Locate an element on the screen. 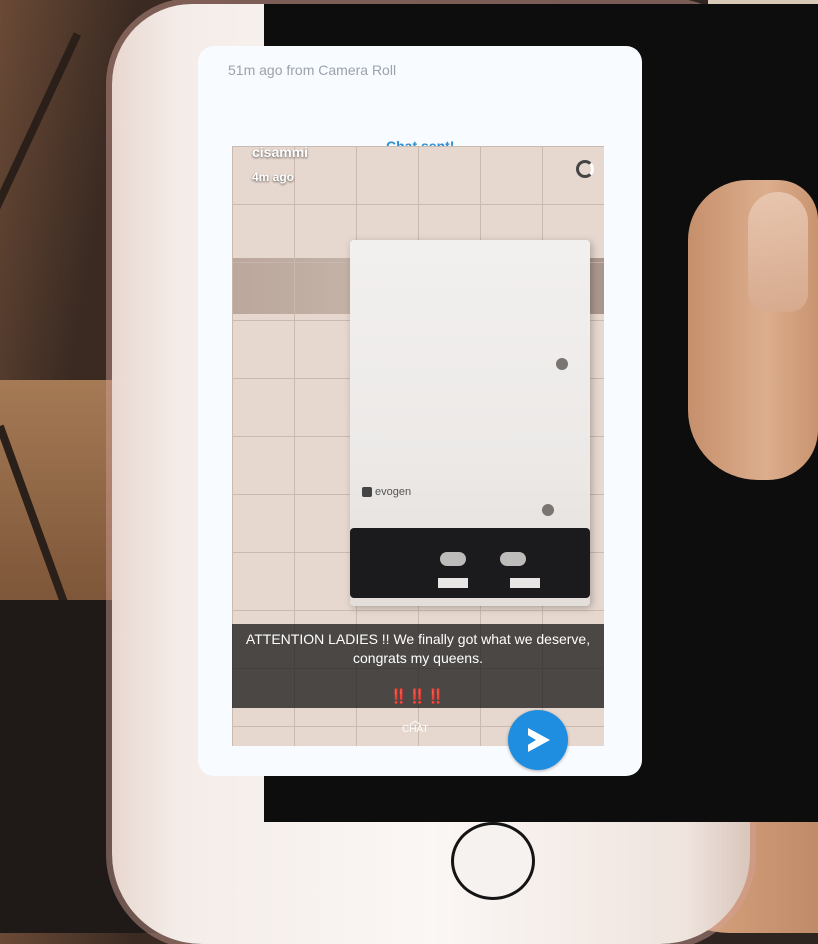 The width and height of the screenshot is (818, 944). send-button is located at coordinates (538, 740).